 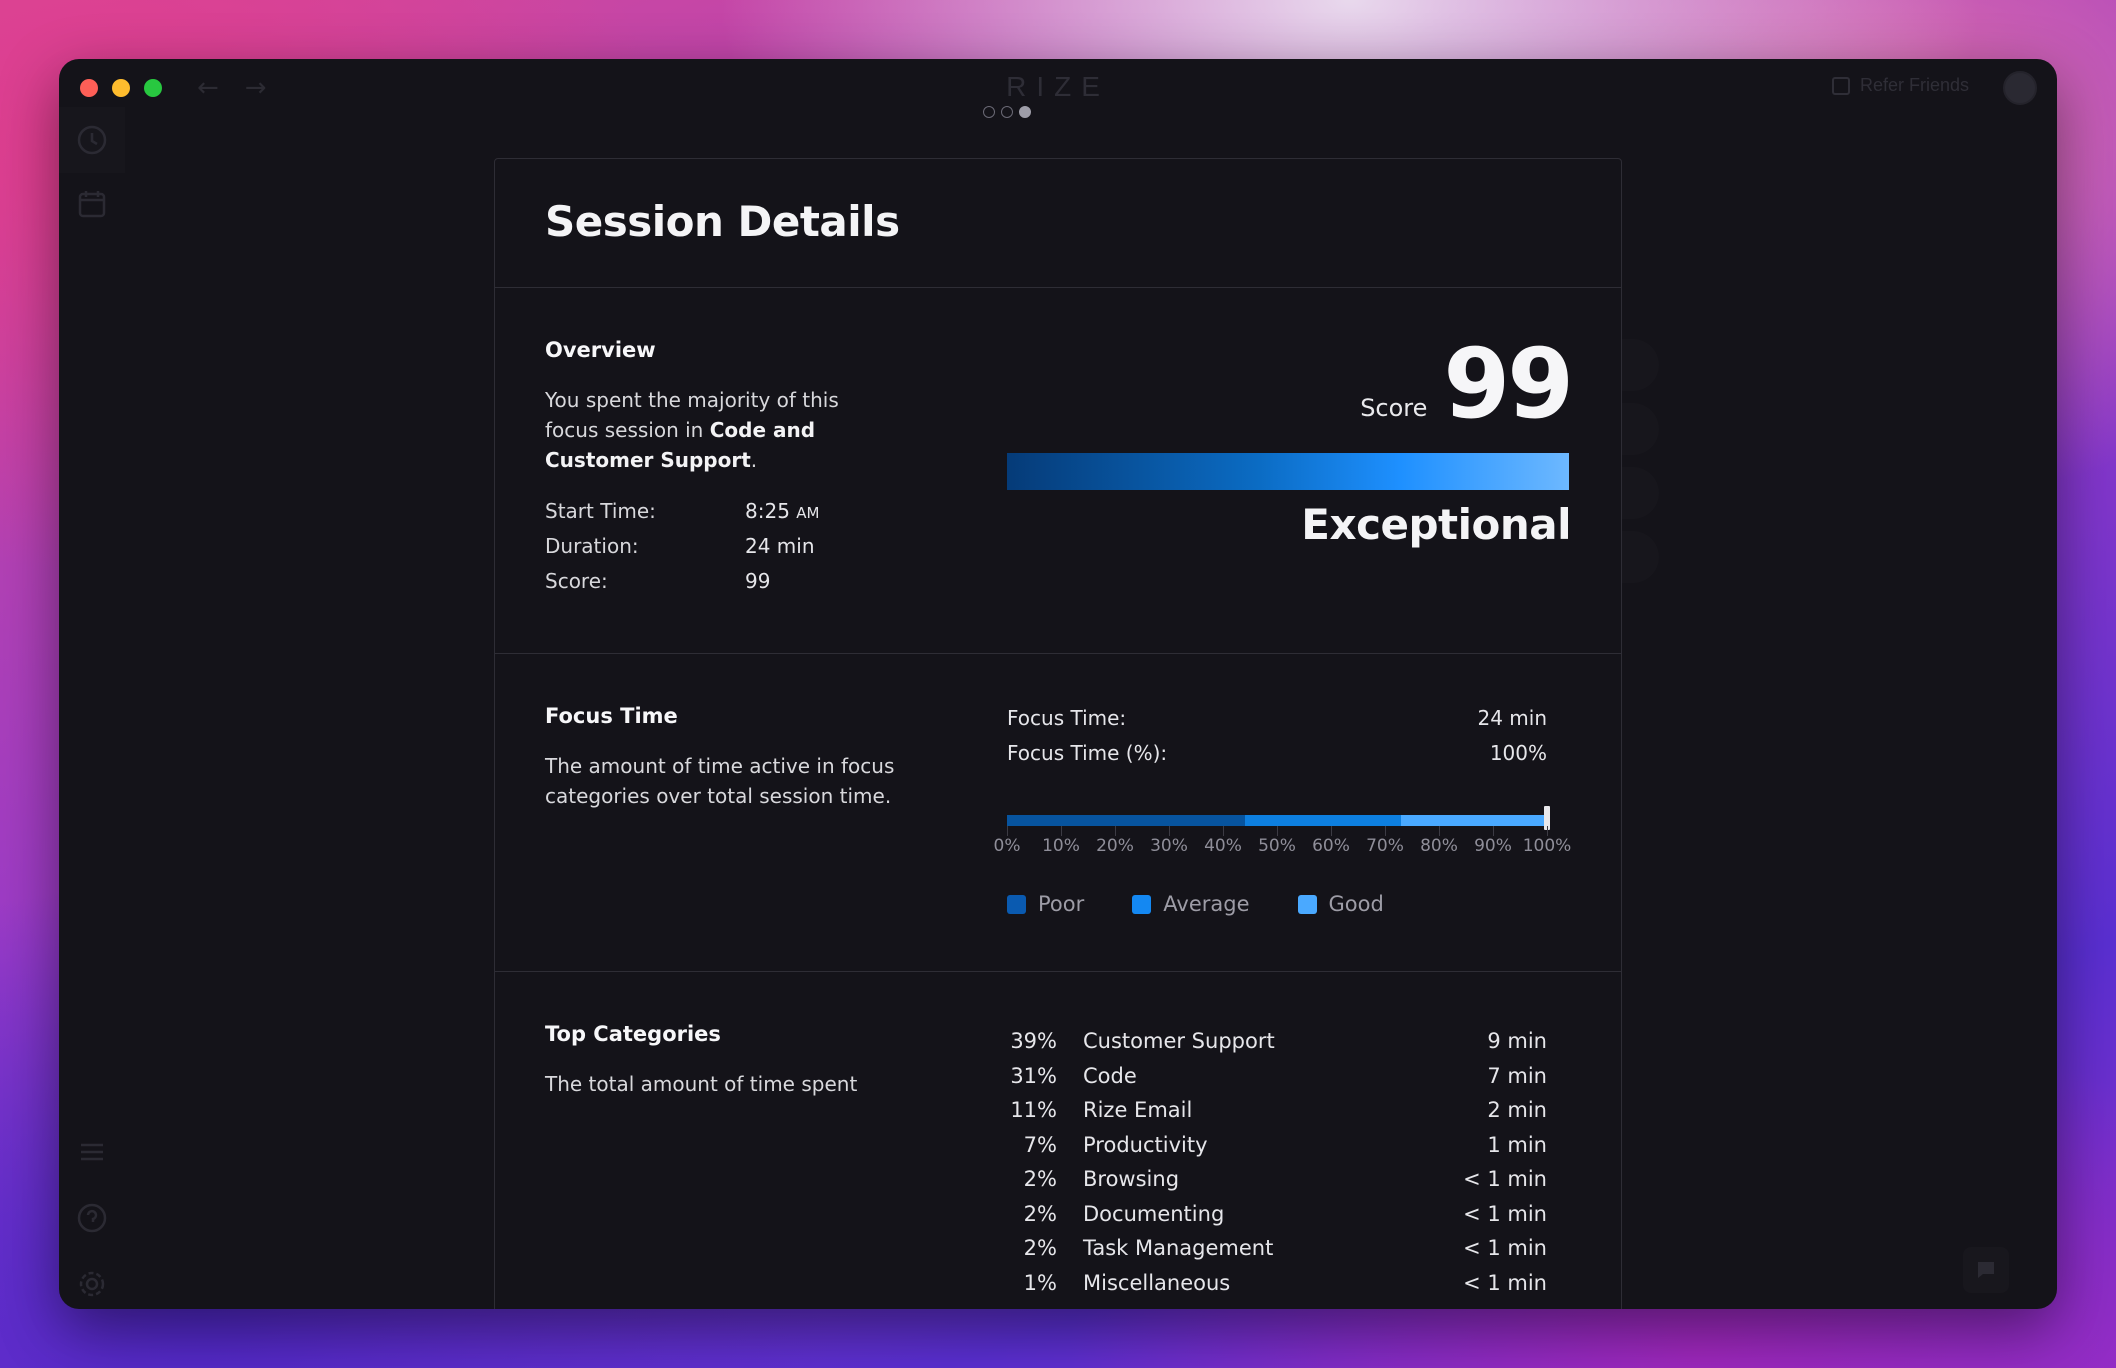 What do you see at coordinates (1145, 1144) in the screenshot?
I see `category-name: Productivity` at bounding box center [1145, 1144].